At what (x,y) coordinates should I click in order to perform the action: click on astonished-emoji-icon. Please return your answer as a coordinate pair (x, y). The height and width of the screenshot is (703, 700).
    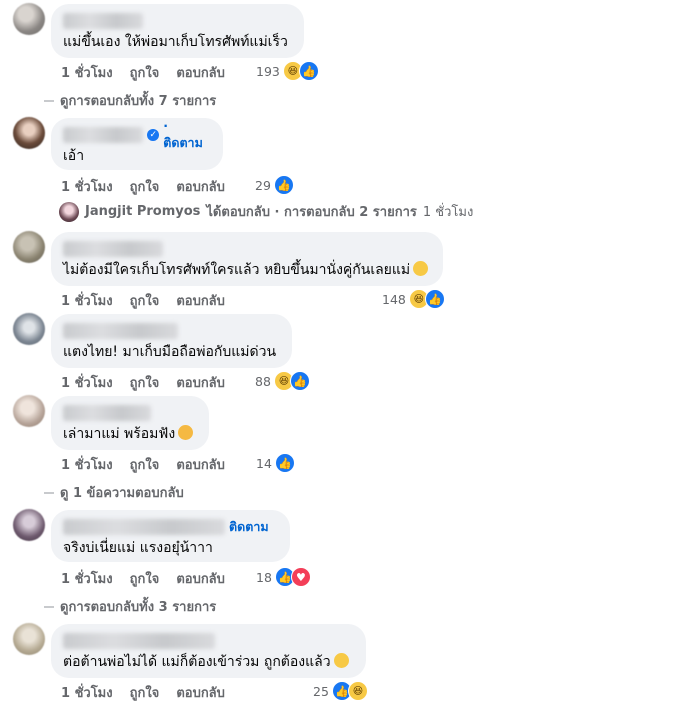
    Looking at the image, I should click on (186, 432).